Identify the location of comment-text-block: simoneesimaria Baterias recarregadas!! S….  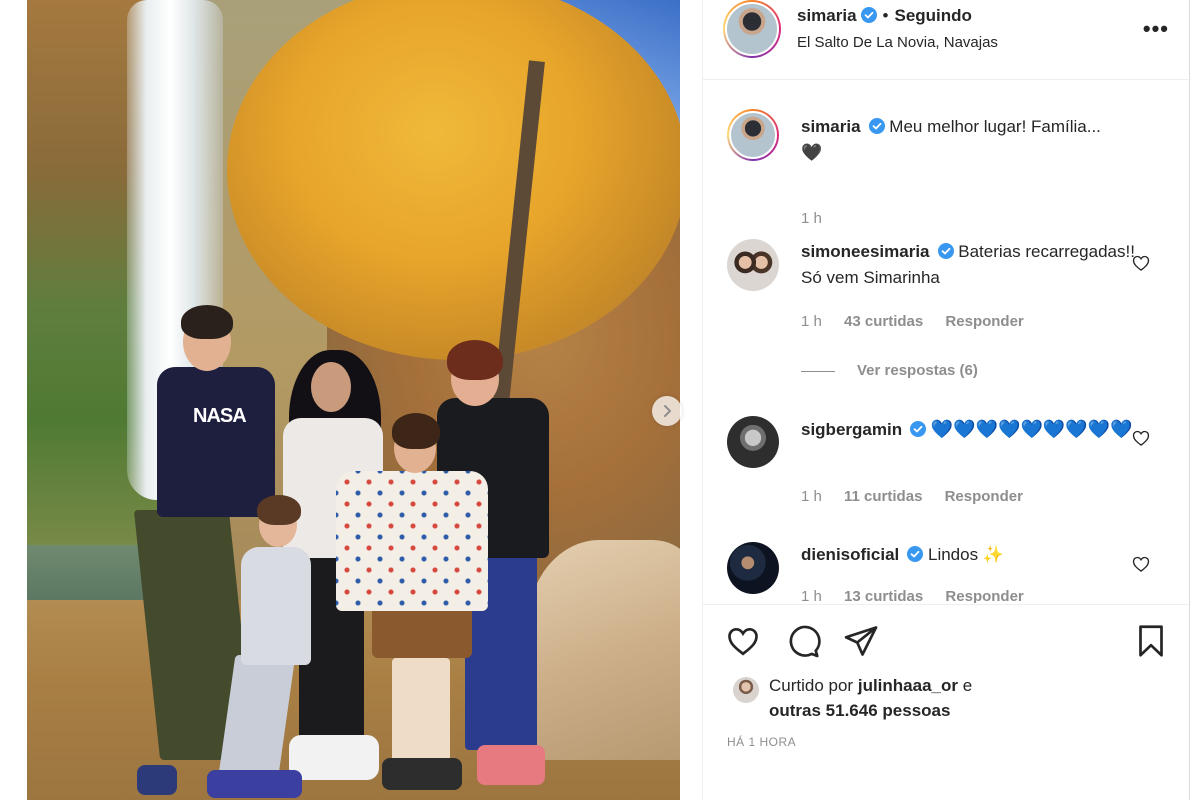
(971, 265).